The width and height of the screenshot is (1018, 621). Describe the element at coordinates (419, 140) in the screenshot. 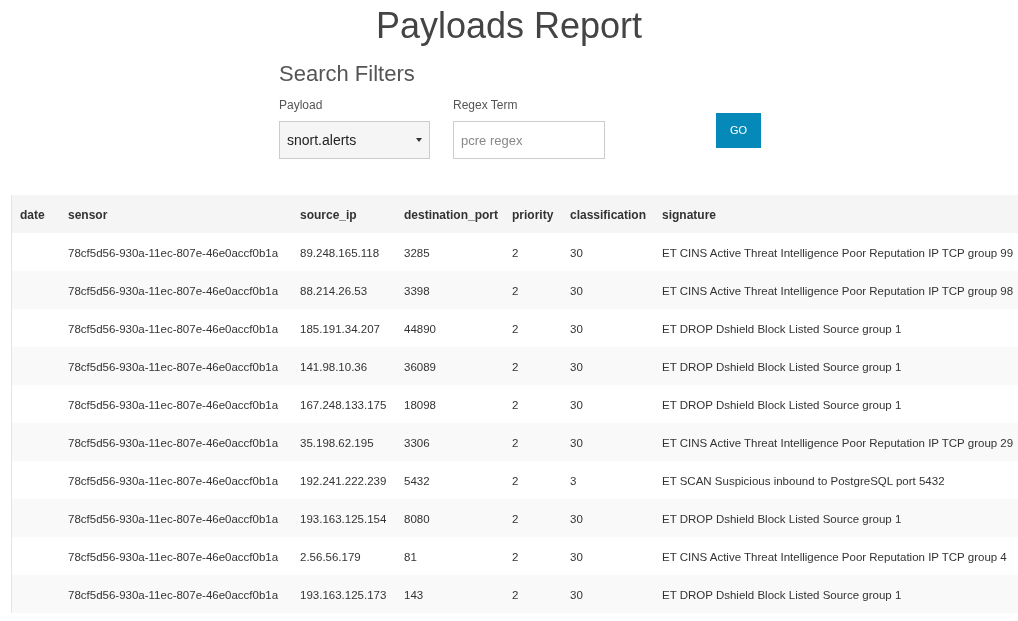

I see `caret-icon` at that location.